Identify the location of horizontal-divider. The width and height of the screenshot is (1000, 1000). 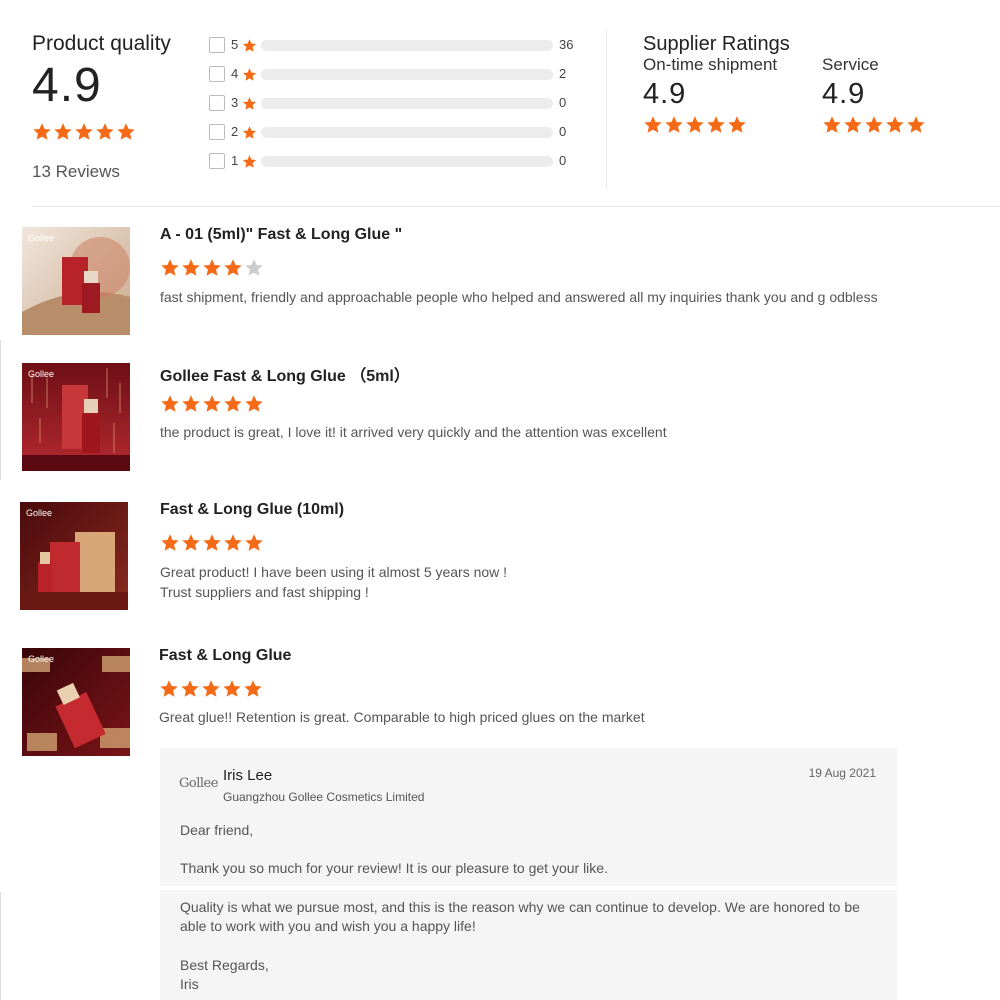
(516, 206).